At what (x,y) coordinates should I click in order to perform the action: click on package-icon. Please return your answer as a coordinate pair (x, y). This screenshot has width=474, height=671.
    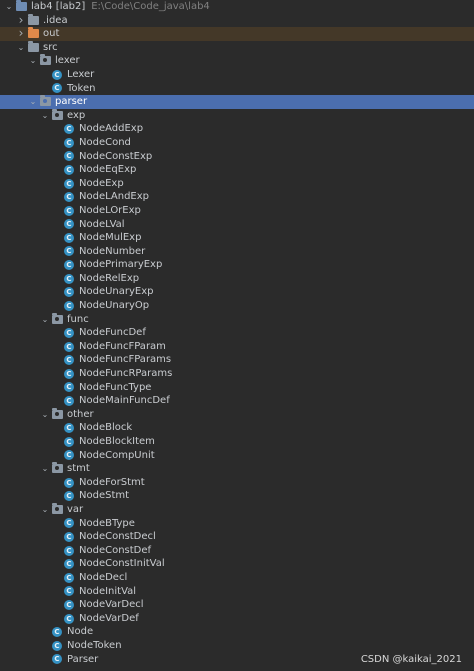
    Looking at the image, I should click on (57, 413).